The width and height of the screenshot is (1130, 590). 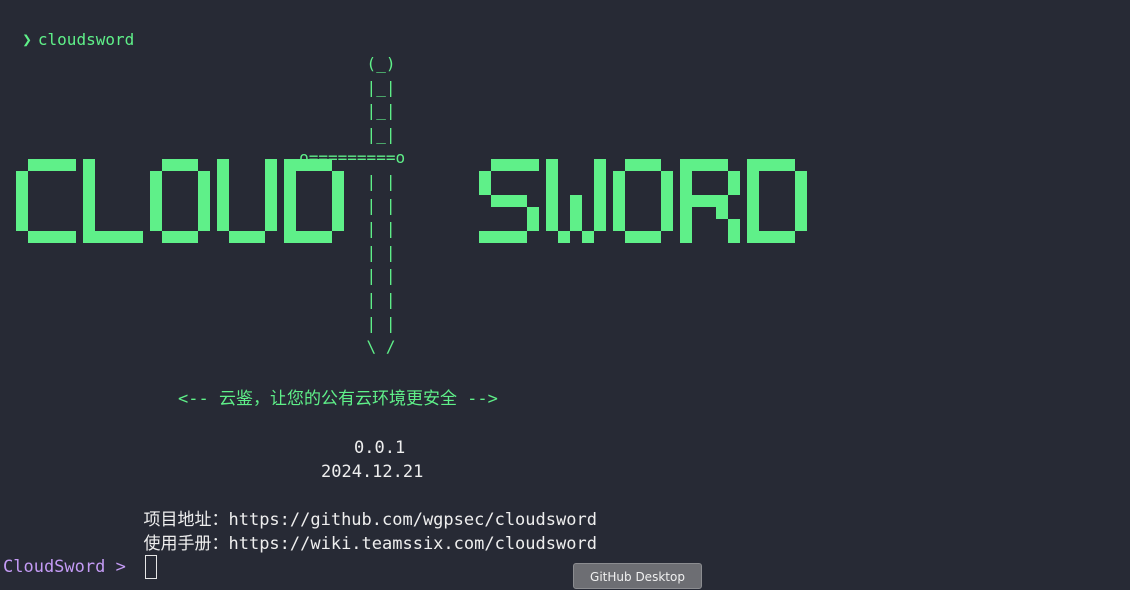 What do you see at coordinates (64, 567) in the screenshot?
I see `cloudsword-prompt: CloudSword >` at bounding box center [64, 567].